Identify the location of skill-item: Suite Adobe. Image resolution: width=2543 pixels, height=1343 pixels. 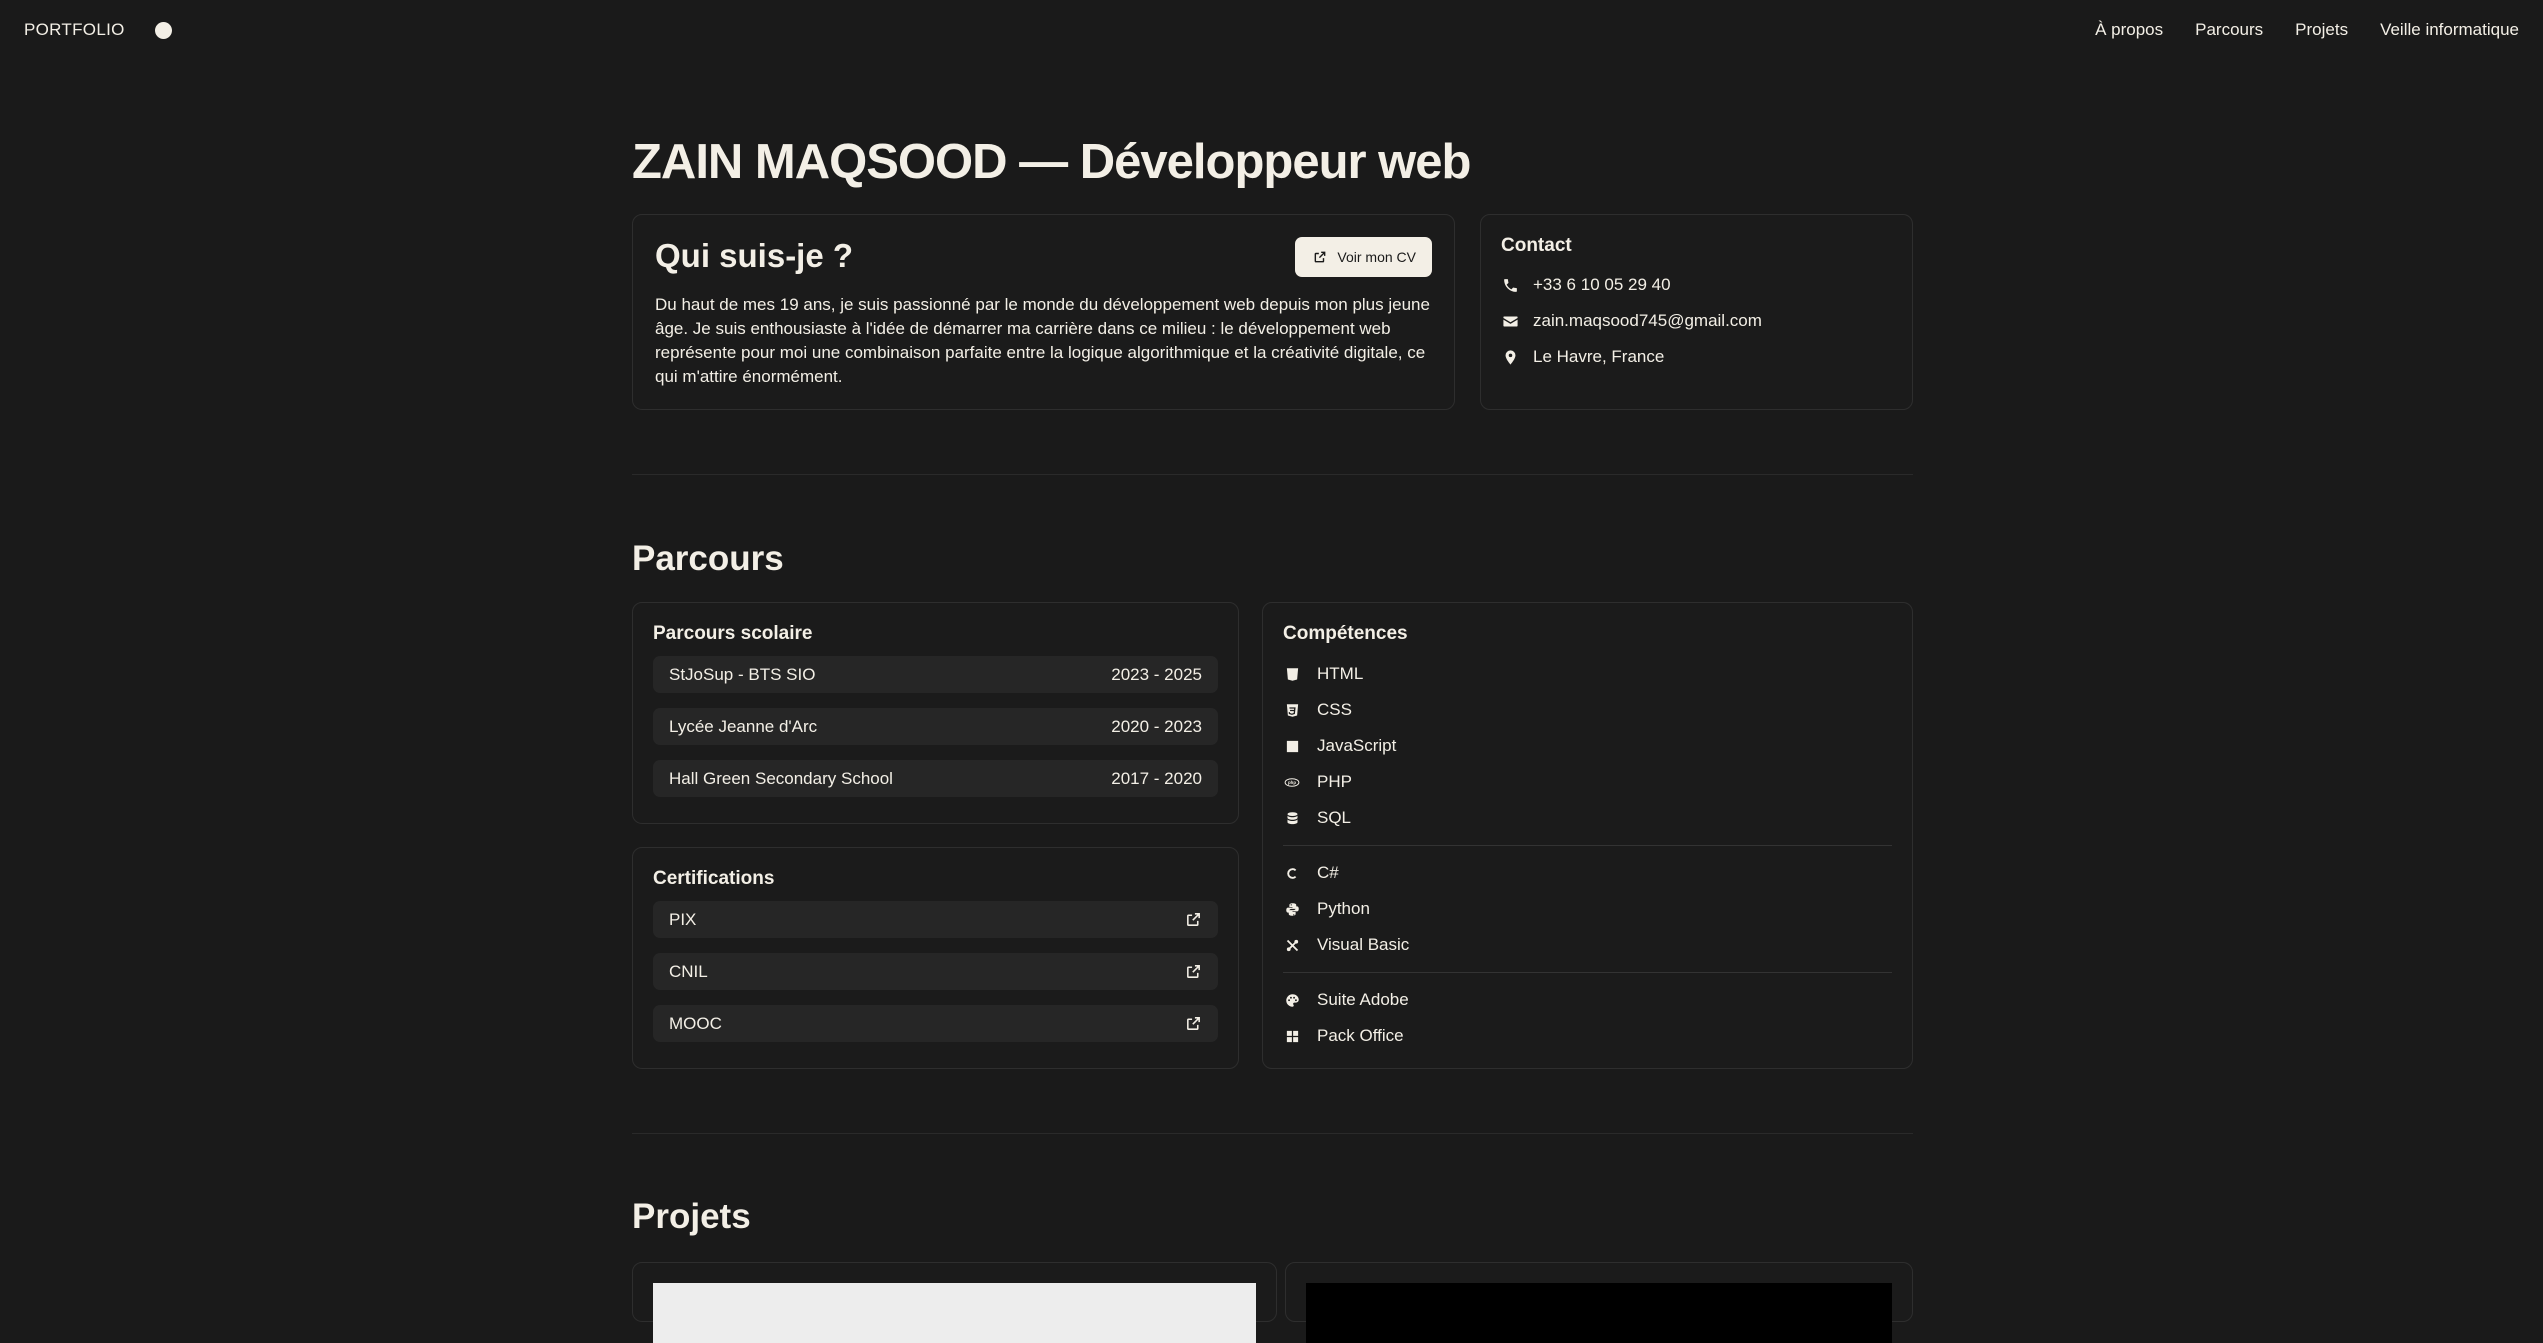
(1587, 1000).